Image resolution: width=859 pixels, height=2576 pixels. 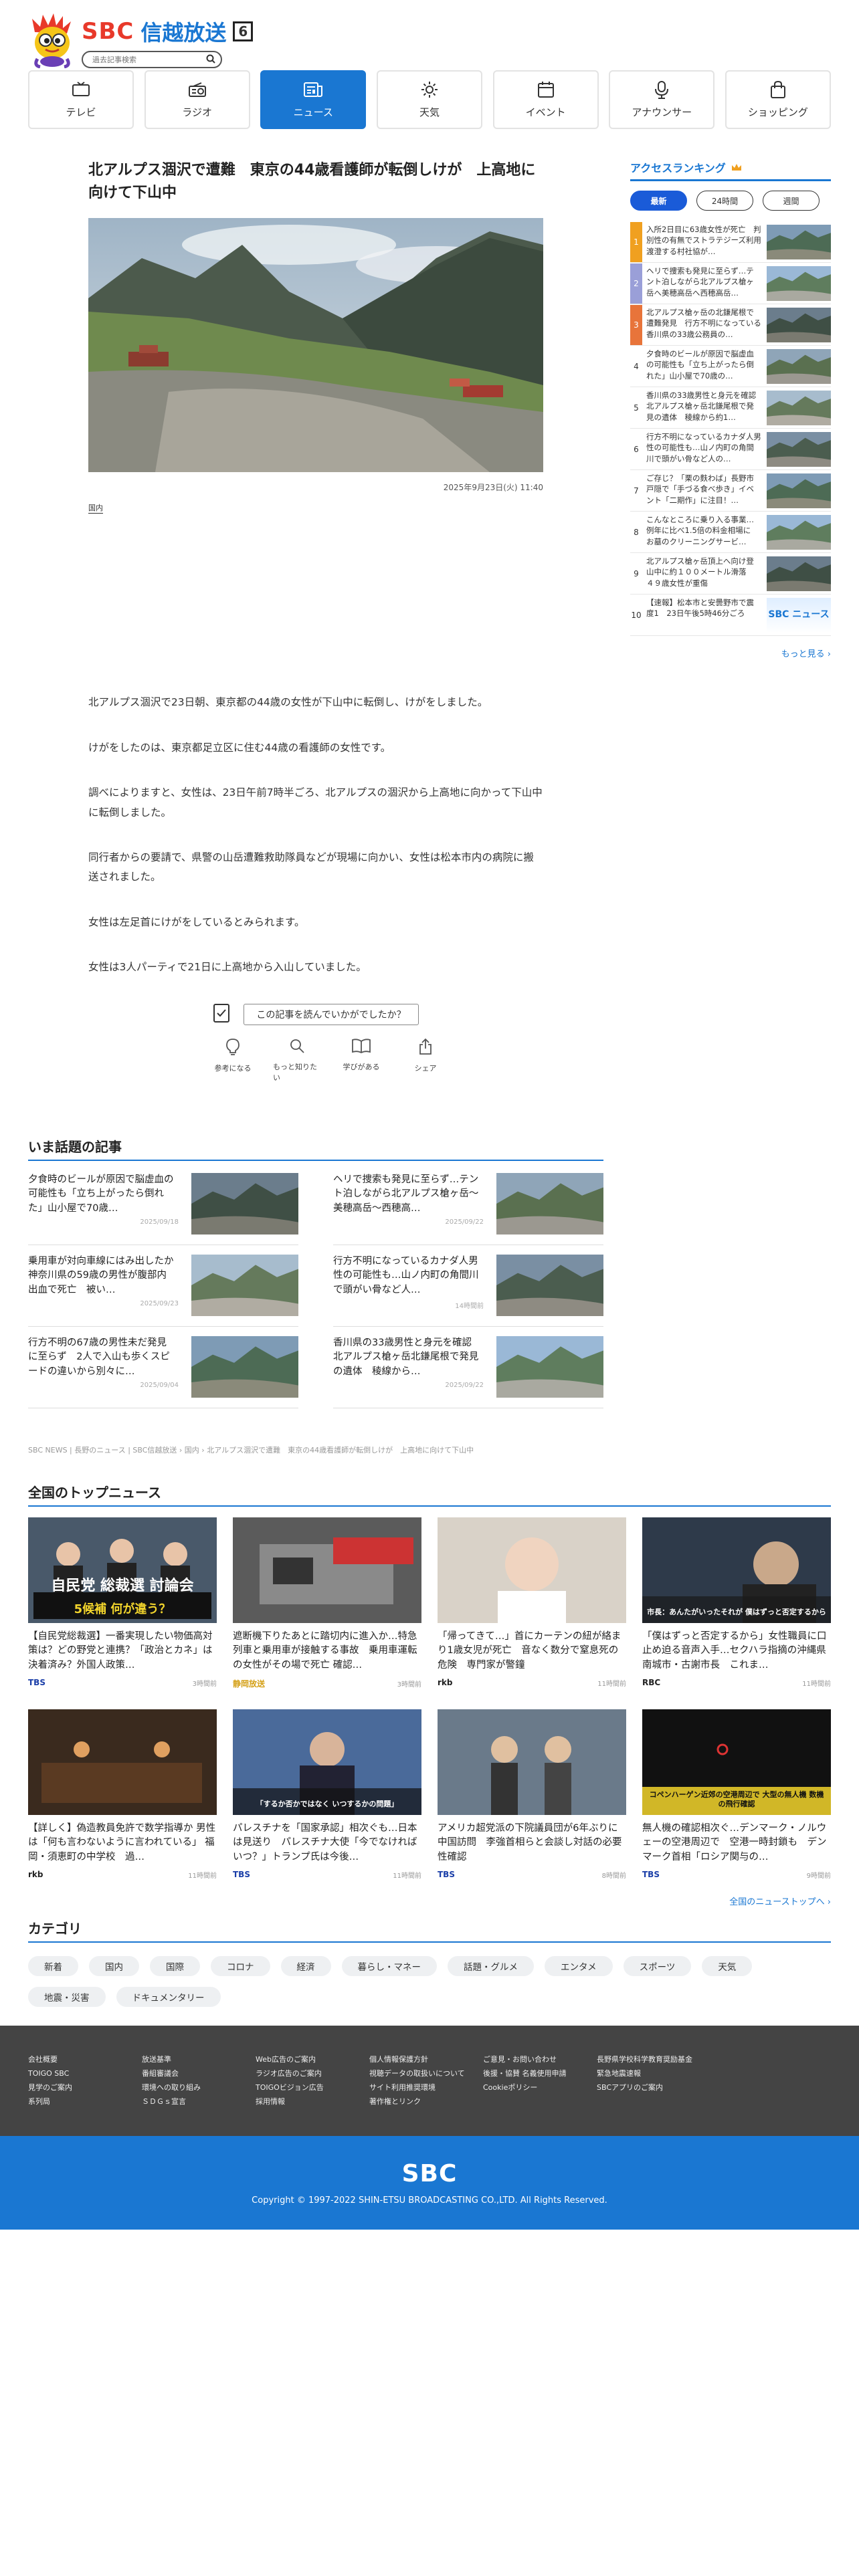 I want to click on footer-link: Cookieポリシー, so click(x=540, y=2087).